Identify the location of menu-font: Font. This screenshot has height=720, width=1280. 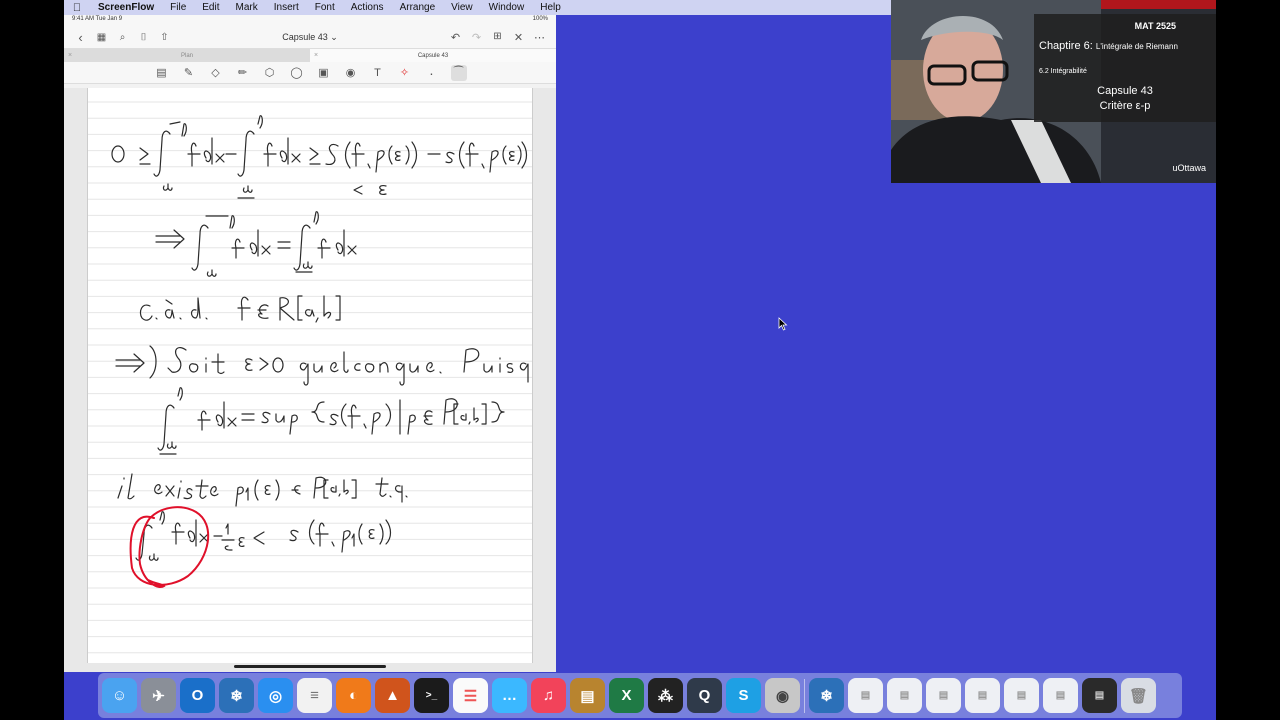
(325, 7).